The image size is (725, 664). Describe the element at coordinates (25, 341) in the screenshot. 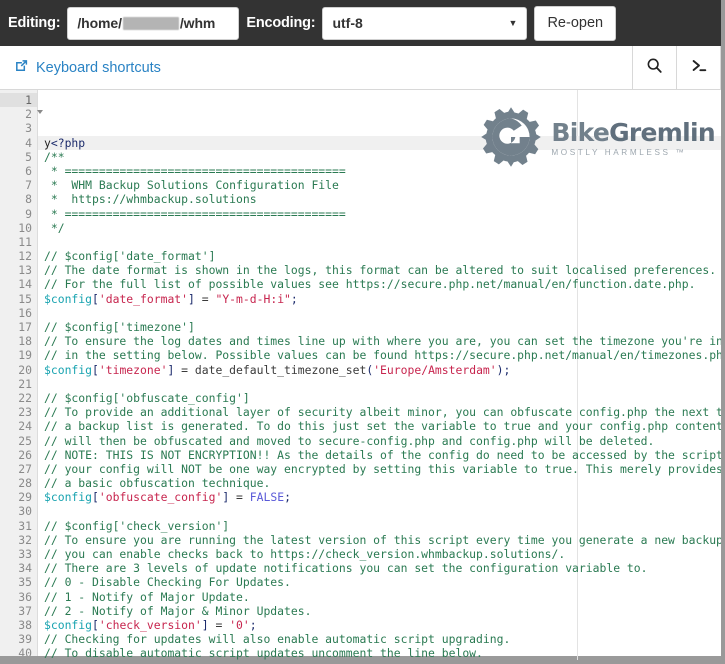

I see `line-number: 18` at that location.